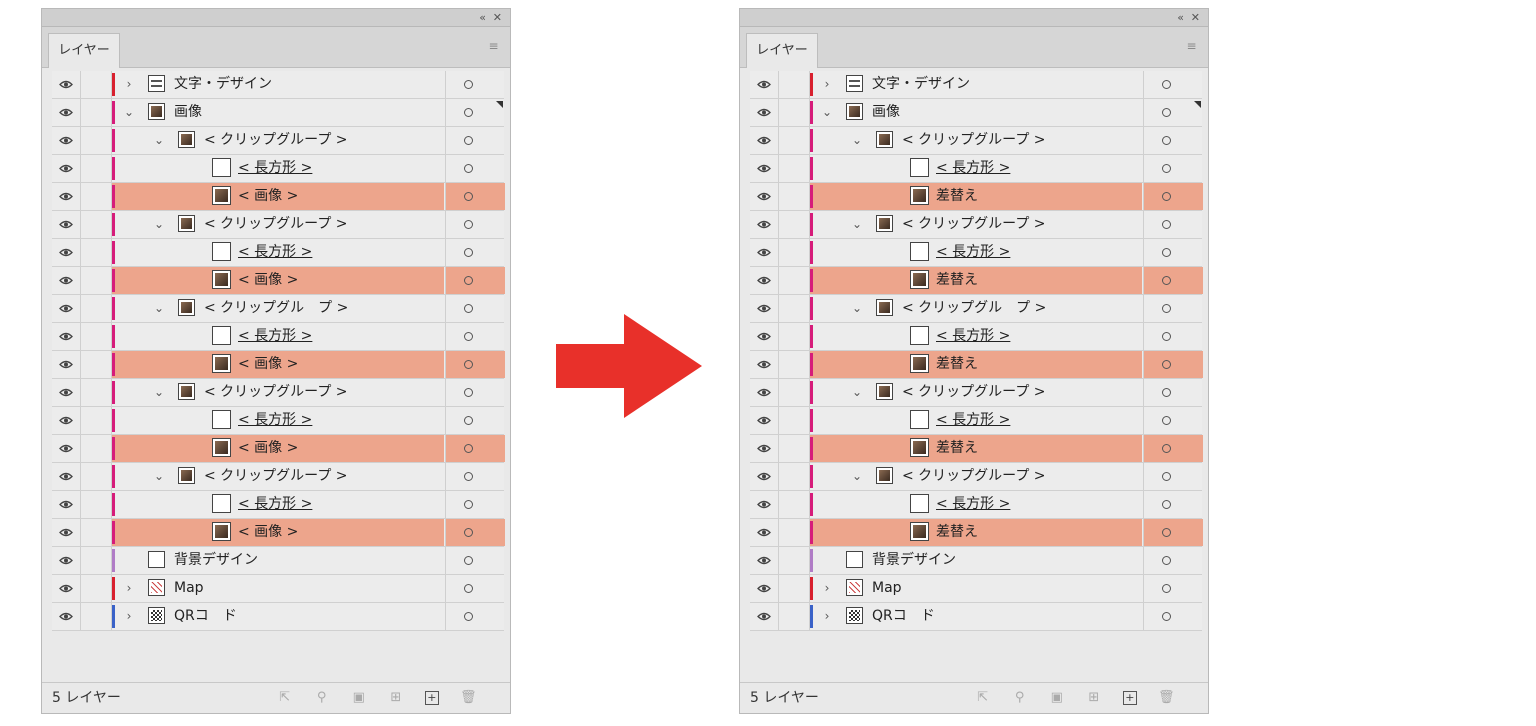 The image size is (1536, 726). I want to click on collapse-icon: «, so click(1180, 17).